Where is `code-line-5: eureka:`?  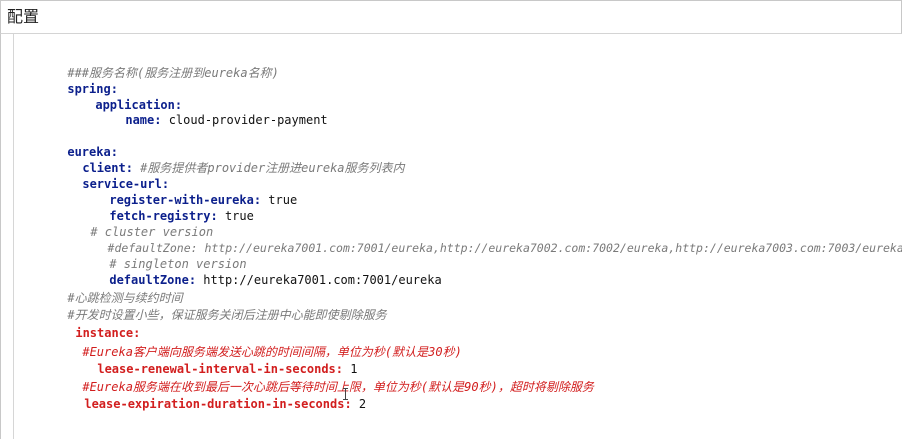 code-line-5: eureka: is located at coordinates (71, 143).